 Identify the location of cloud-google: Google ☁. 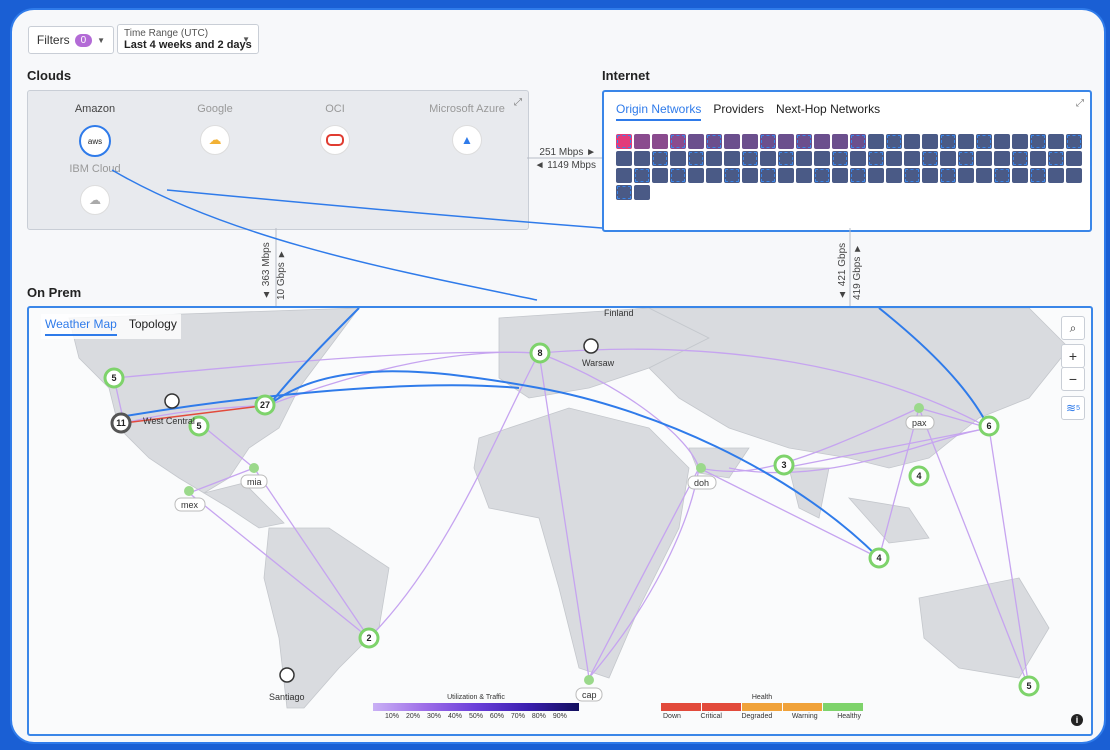
(215, 129).